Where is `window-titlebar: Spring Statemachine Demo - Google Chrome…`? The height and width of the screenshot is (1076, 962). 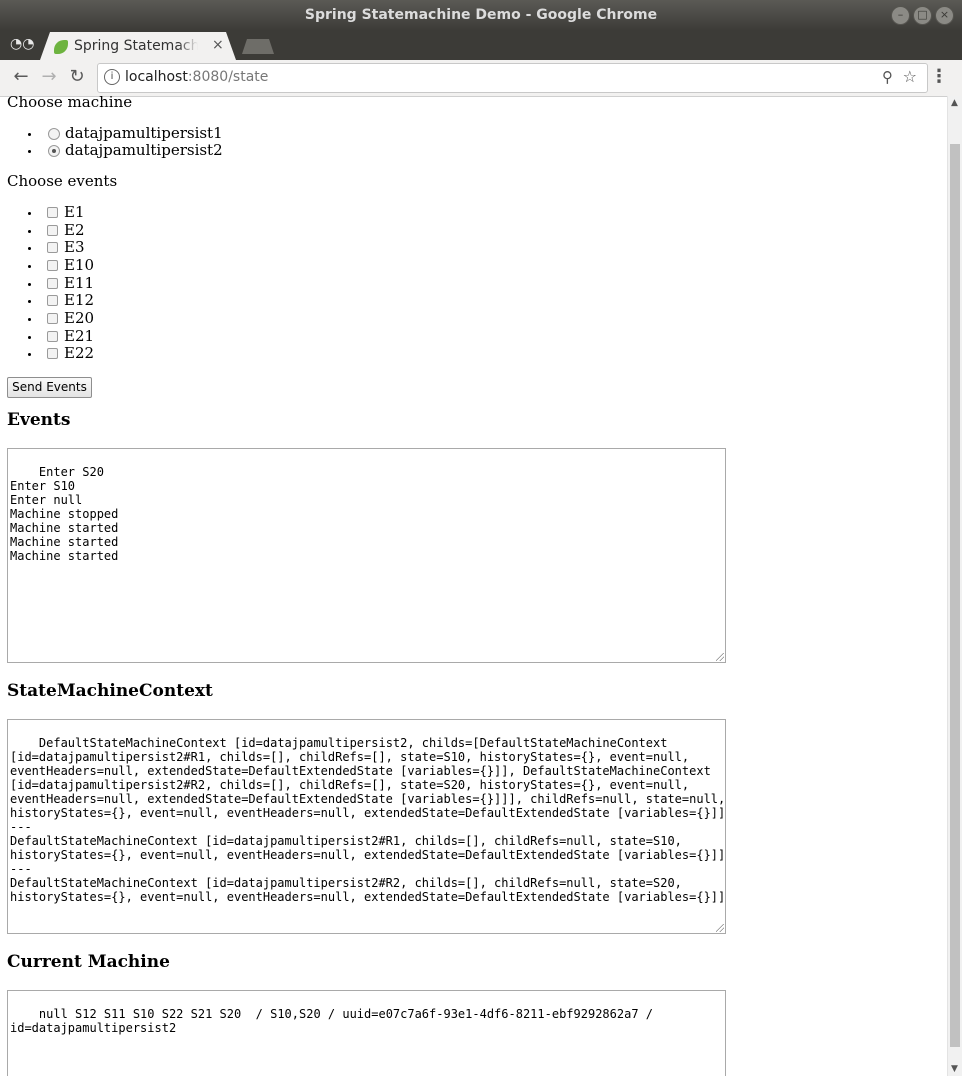 window-titlebar: Spring Statemachine Demo - Google Chrome… is located at coordinates (481, 15).